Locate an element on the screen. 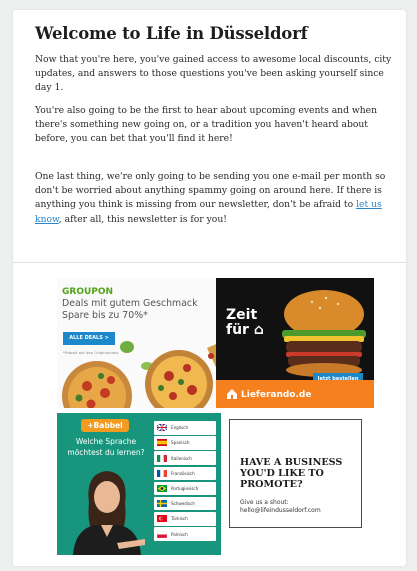  woman-photo is located at coordinates (109, 513).